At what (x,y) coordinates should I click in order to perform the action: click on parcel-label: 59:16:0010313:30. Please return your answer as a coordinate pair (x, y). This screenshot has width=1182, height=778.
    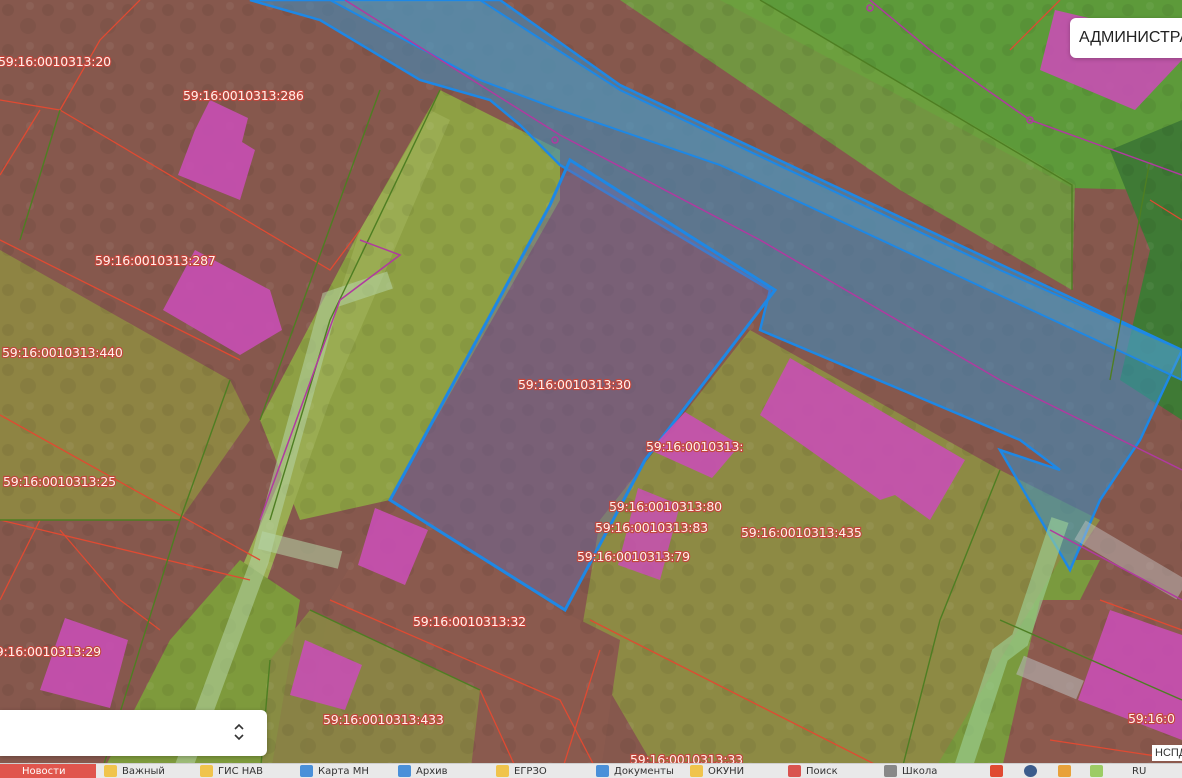
    Looking at the image, I should click on (574, 384).